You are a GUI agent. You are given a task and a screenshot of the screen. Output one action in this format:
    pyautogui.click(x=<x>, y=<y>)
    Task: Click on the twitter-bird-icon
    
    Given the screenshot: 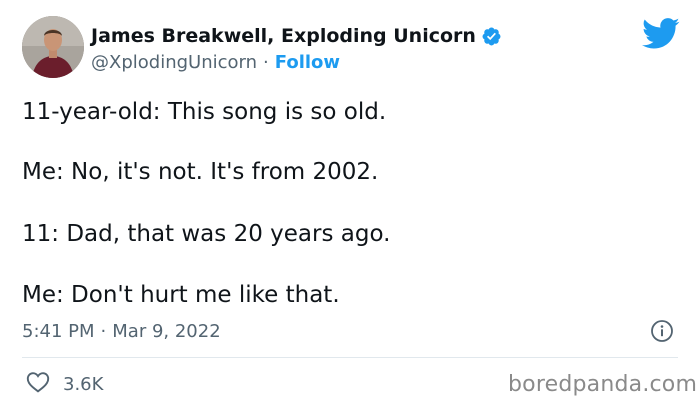 What is the action you would take?
    pyautogui.click(x=661, y=33)
    